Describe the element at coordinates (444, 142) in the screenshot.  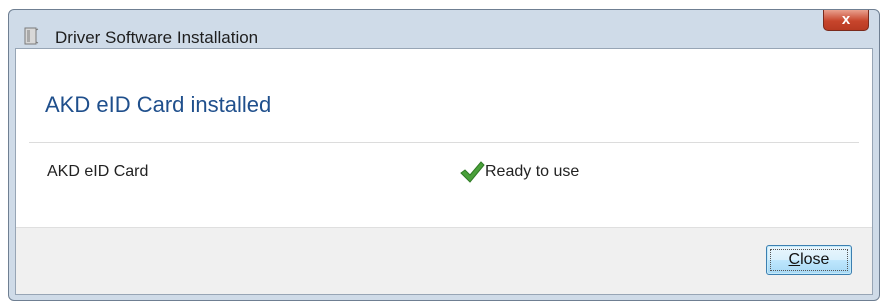
I see `divider` at that location.